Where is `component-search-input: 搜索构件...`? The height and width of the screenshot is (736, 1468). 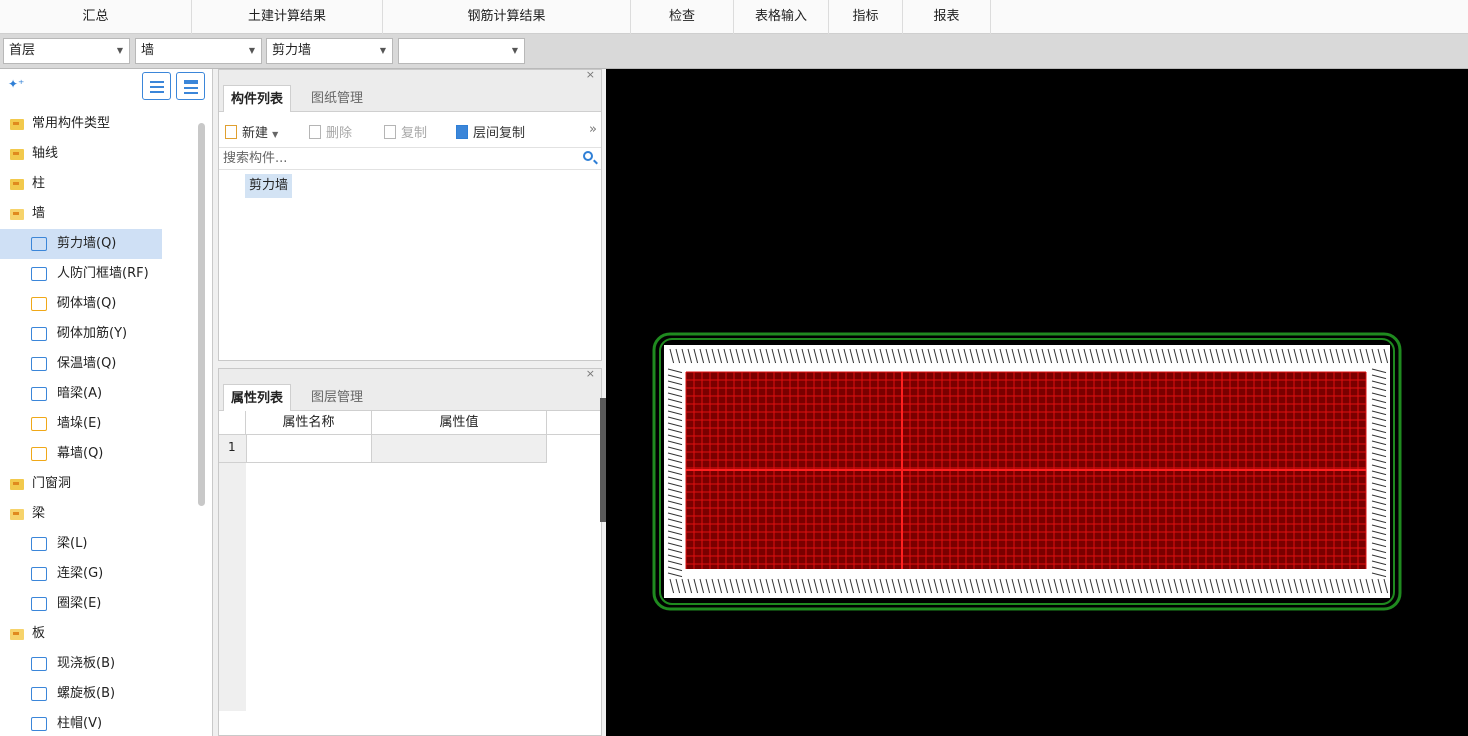
component-search-input: 搜索构件... is located at coordinates (410, 159).